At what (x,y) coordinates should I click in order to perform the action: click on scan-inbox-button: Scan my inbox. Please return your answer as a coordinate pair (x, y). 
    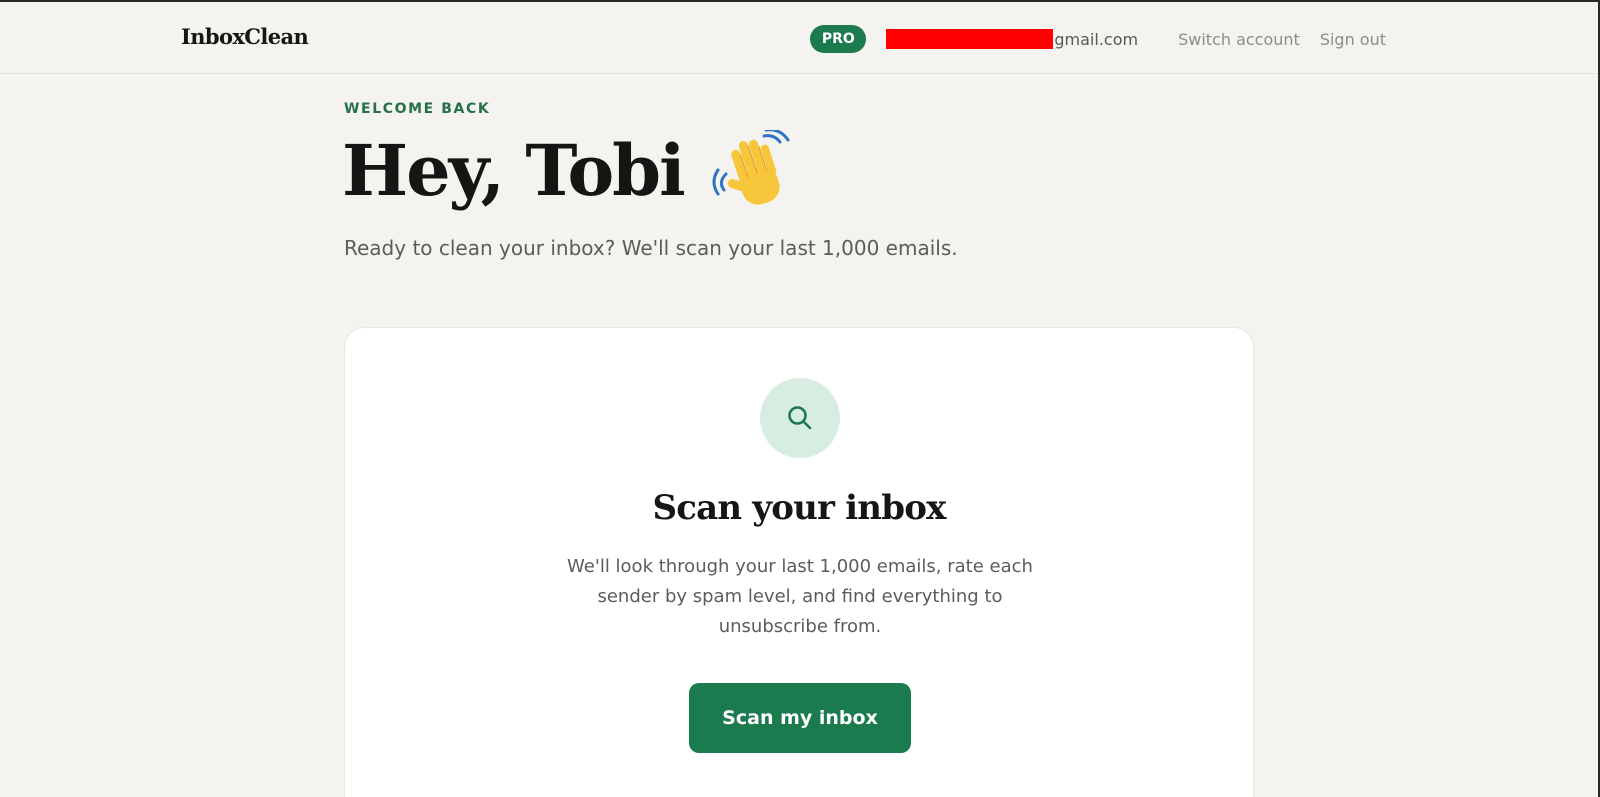
    Looking at the image, I should click on (800, 718).